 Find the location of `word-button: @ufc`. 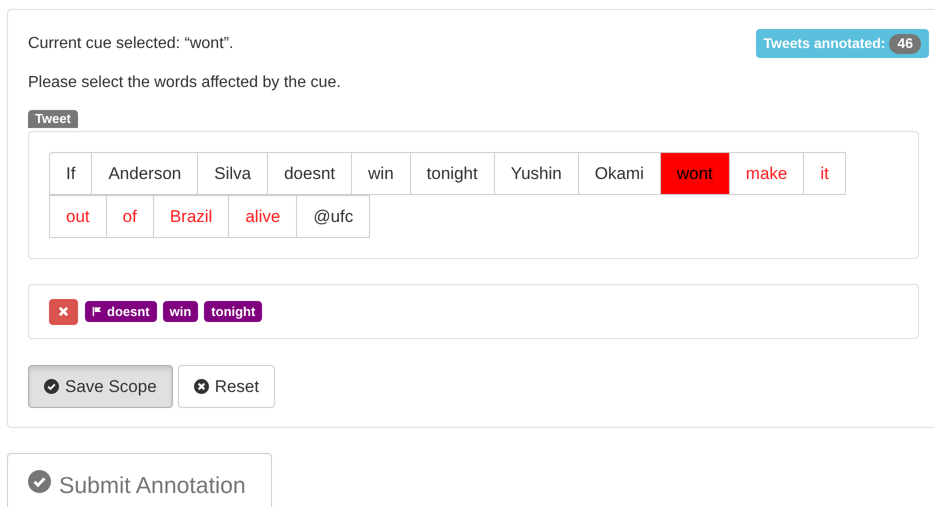

word-button: @ufc is located at coordinates (333, 216).